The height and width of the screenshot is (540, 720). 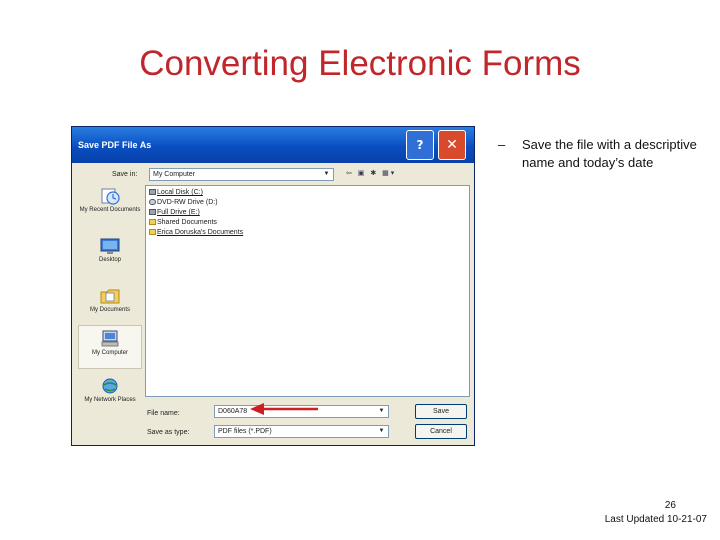 I want to click on place-desktop: Desktop, so click(x=110, y=255).